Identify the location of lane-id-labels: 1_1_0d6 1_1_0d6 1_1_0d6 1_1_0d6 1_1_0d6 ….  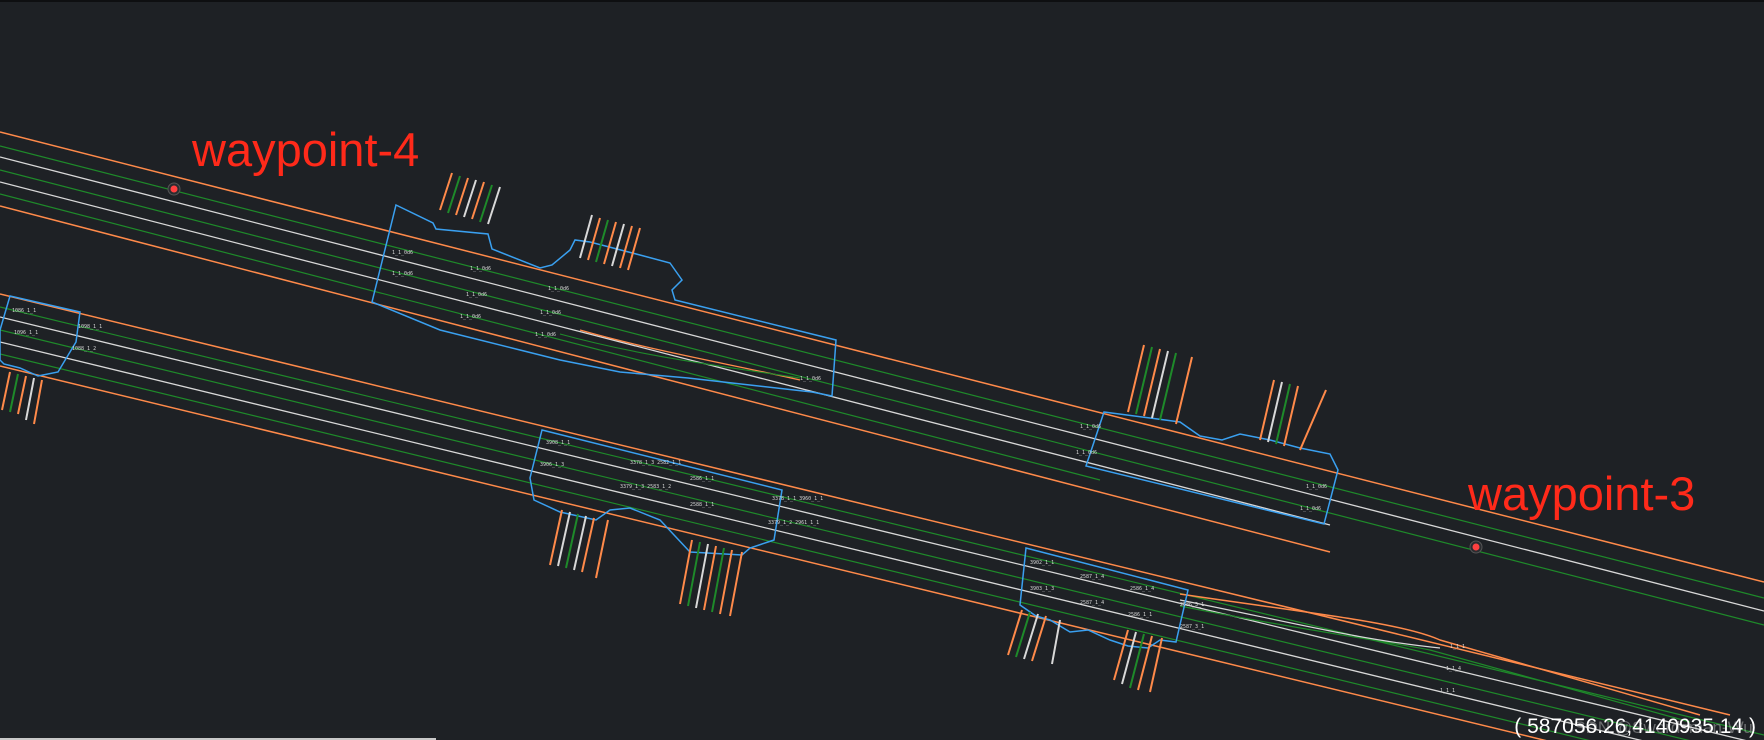
(606, 316).